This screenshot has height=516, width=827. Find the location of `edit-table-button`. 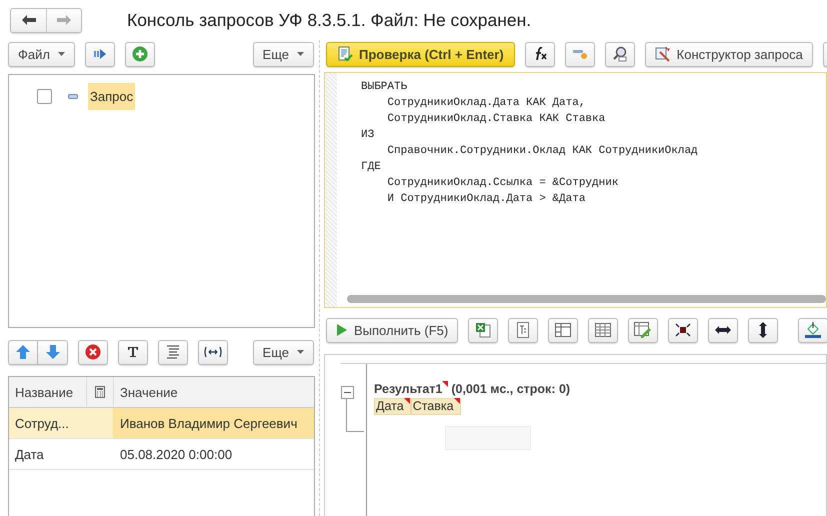

edit-table-button is located at coordinates (643, 330).